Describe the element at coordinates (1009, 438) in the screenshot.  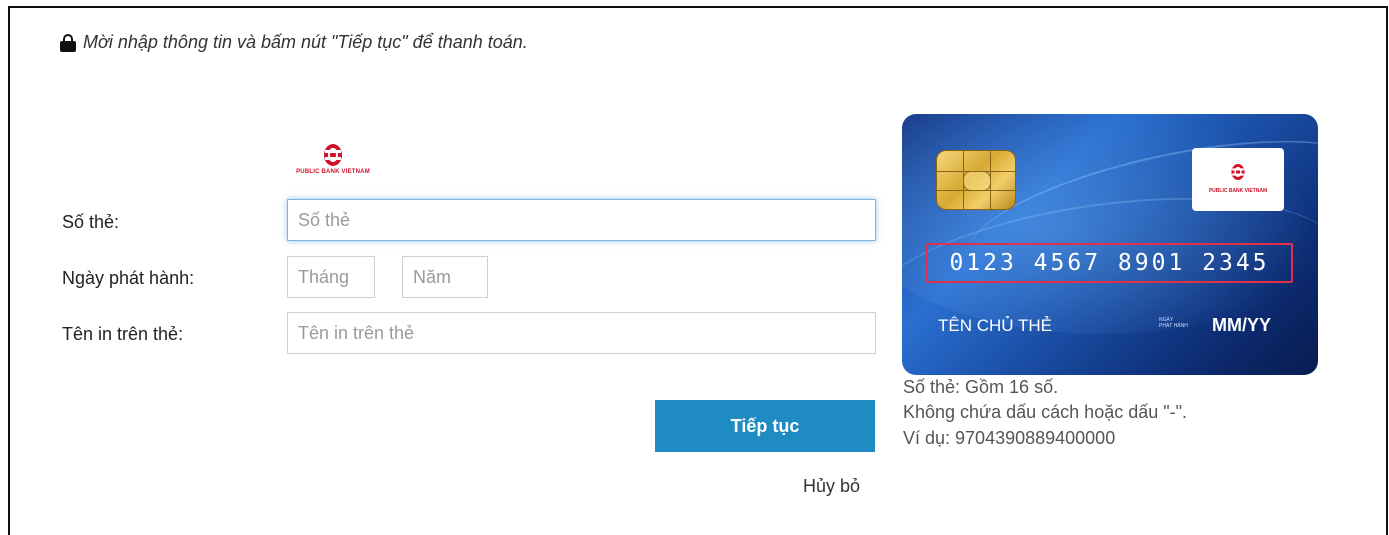
I see `hint-example: Ví dụ: 9704390889400000` at that location.